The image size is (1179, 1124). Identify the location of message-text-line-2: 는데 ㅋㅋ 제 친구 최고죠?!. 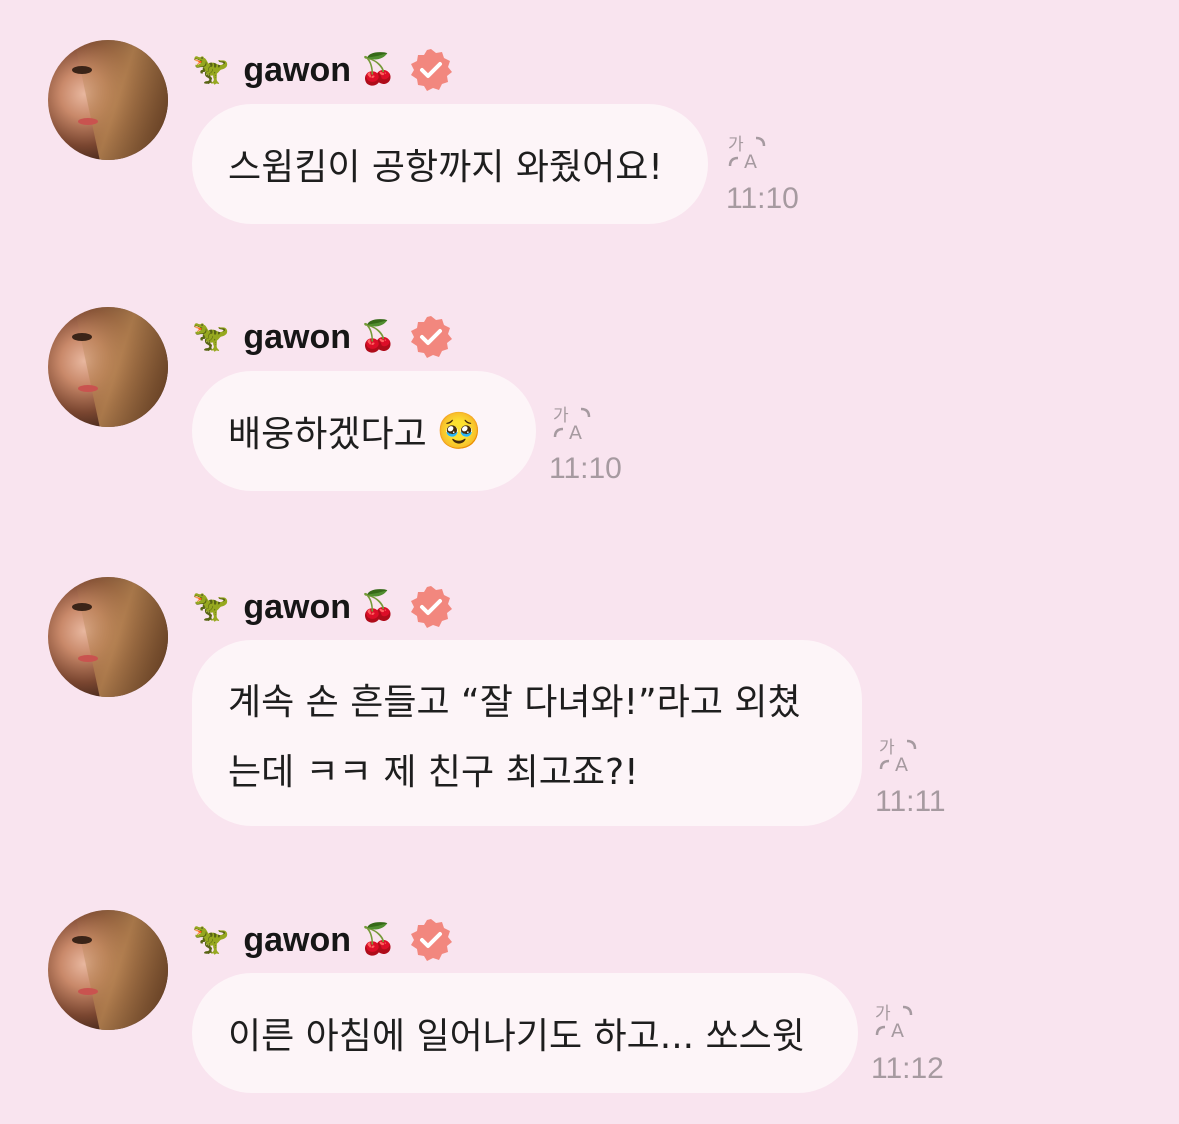
(433, 772).